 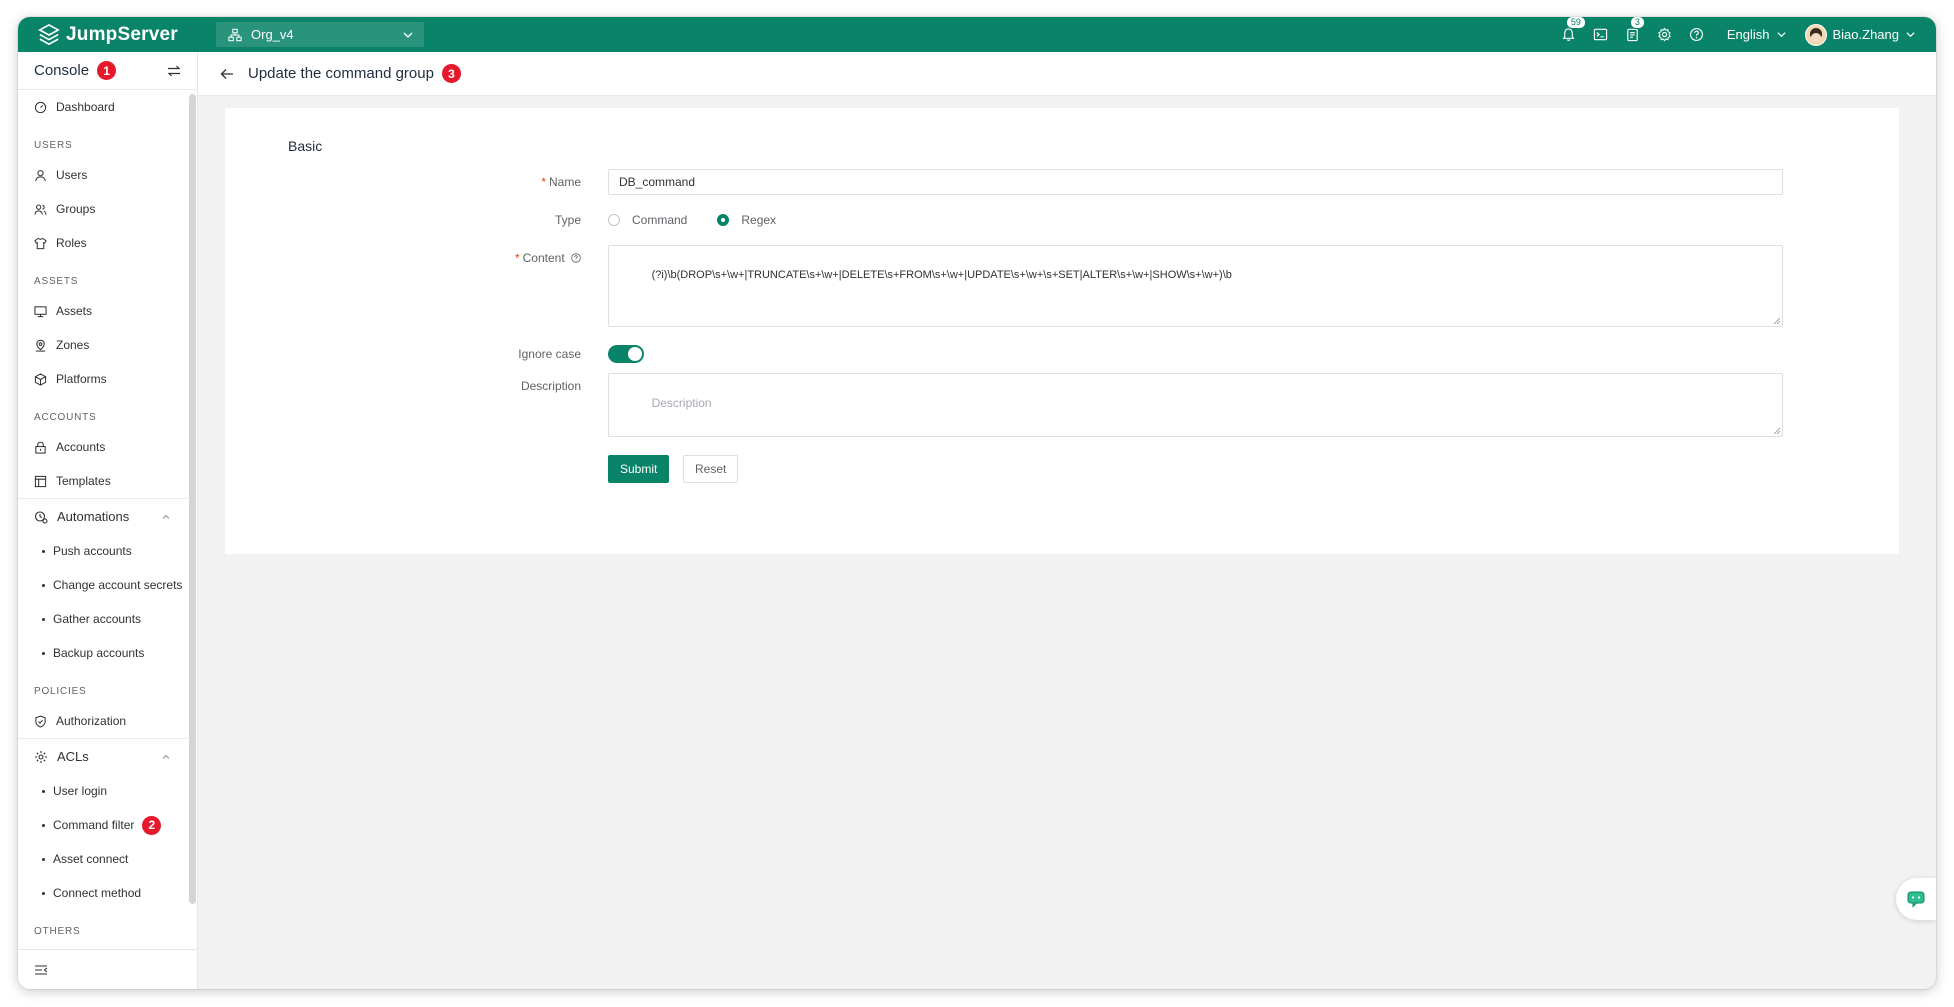 What do you see at coordinates (40, 243) in the screenshot?
I see `shirt-icon` at bounding box center [40, 243].